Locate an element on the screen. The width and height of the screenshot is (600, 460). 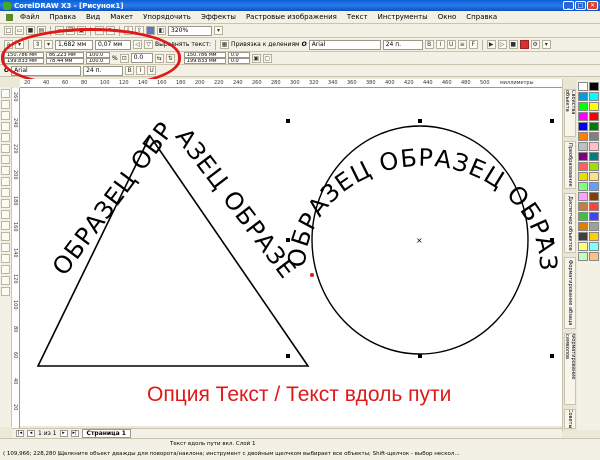
horizontal-offset-field: 0,07 мм is located at coordinates (113, 44).